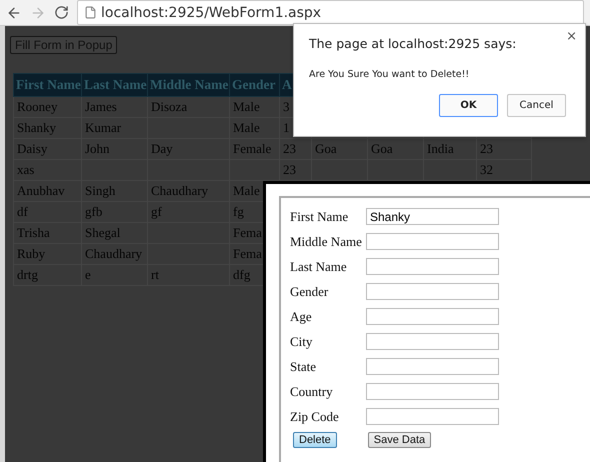 This screenshot has height=462, width=590. What do you see at coordinates (432, 216) in the screenshot?
I see `text-field: Shanky` at bounding box center [432, 216].